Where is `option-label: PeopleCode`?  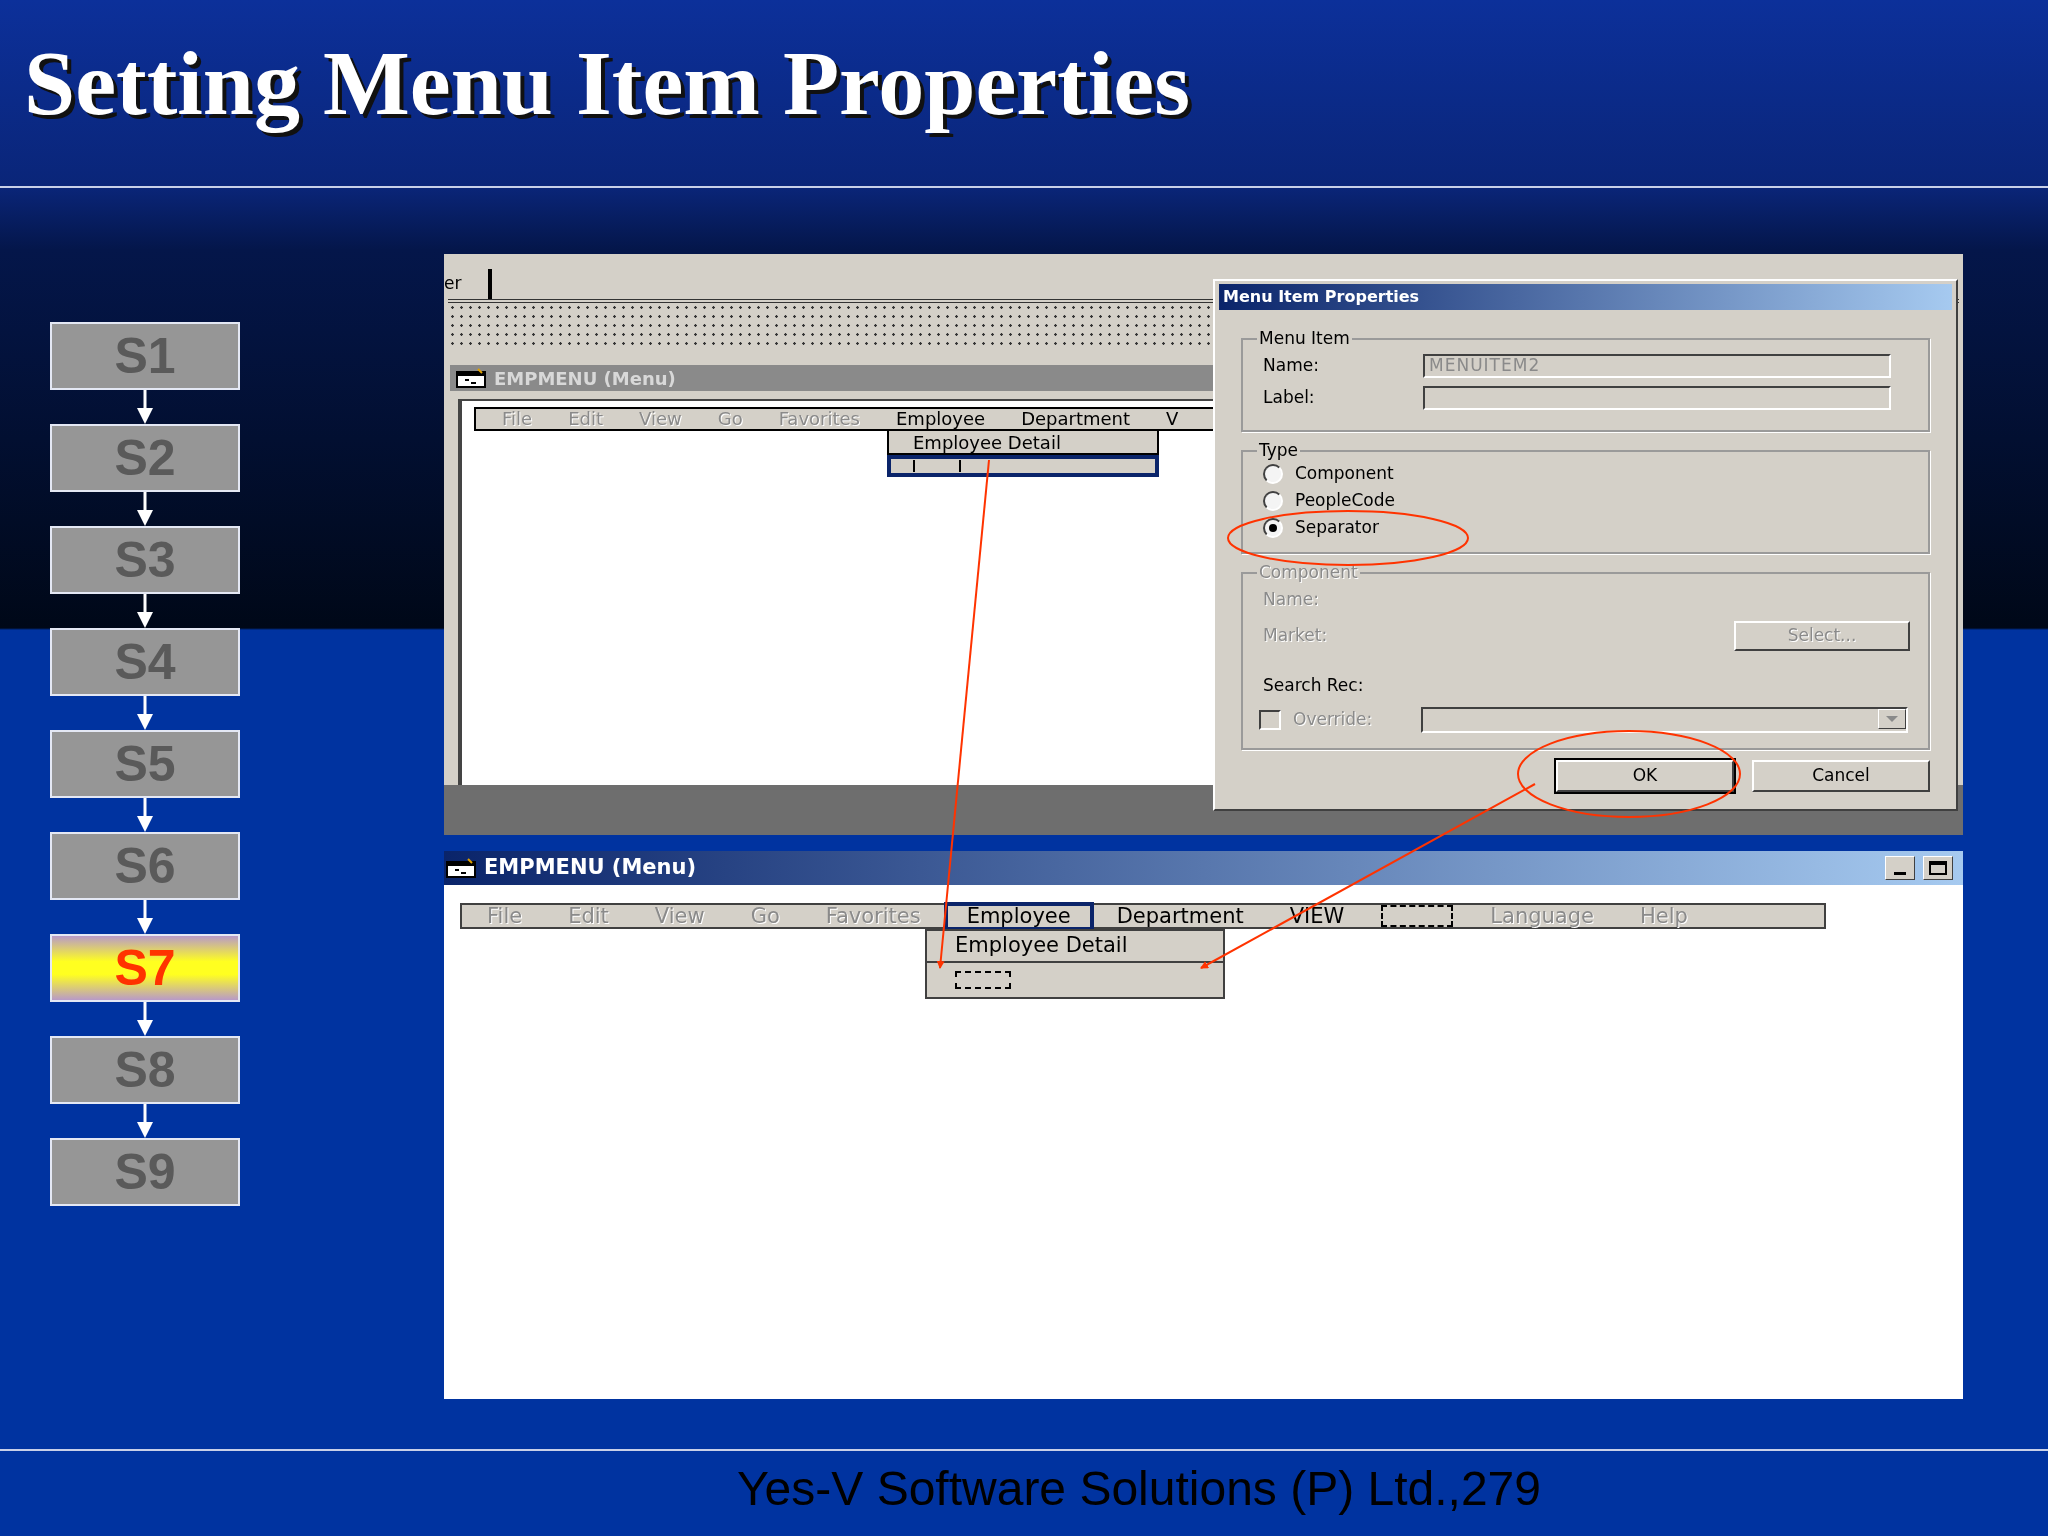
option-label: PeopleCode is located at coordinates (1345, 500).